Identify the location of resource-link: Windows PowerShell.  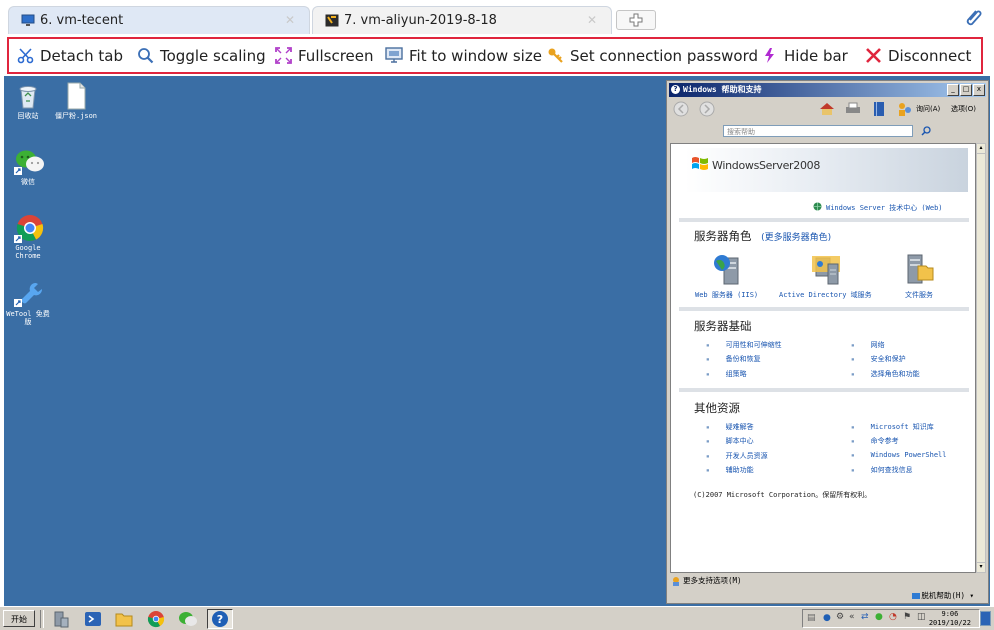
(904, 455).